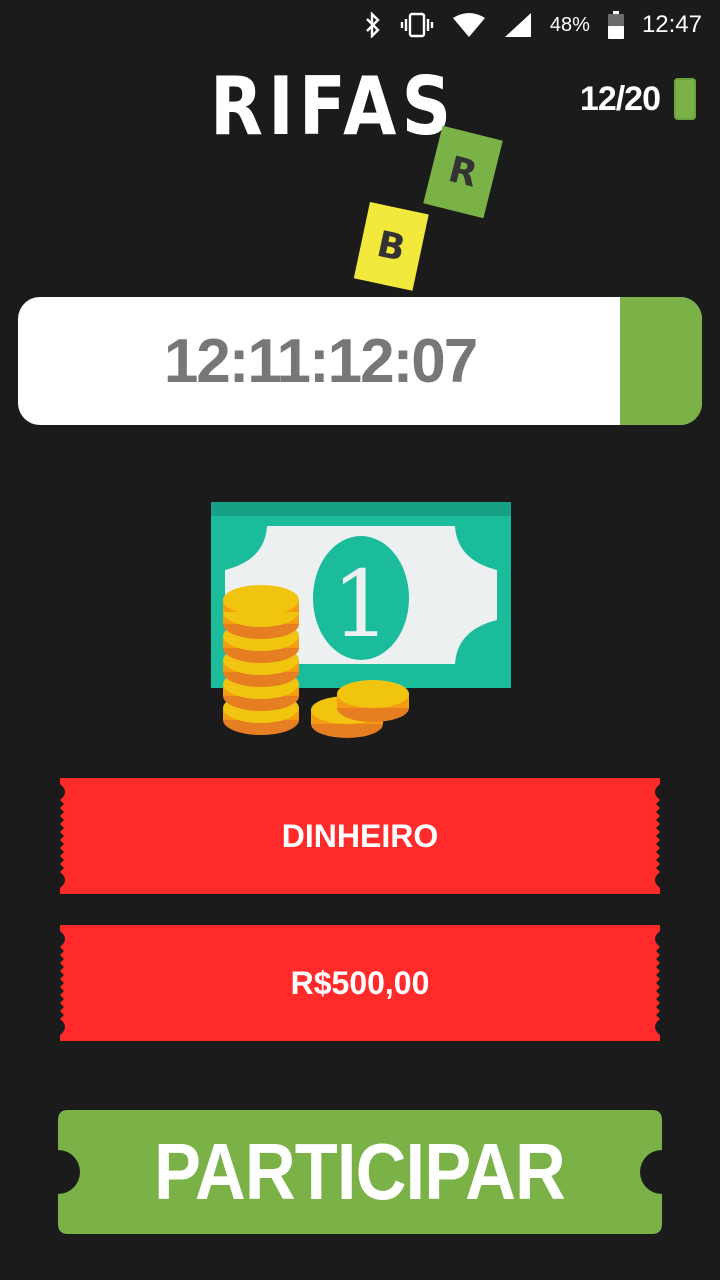  I want to click on battery-percent: 48%, so click(569, 24).